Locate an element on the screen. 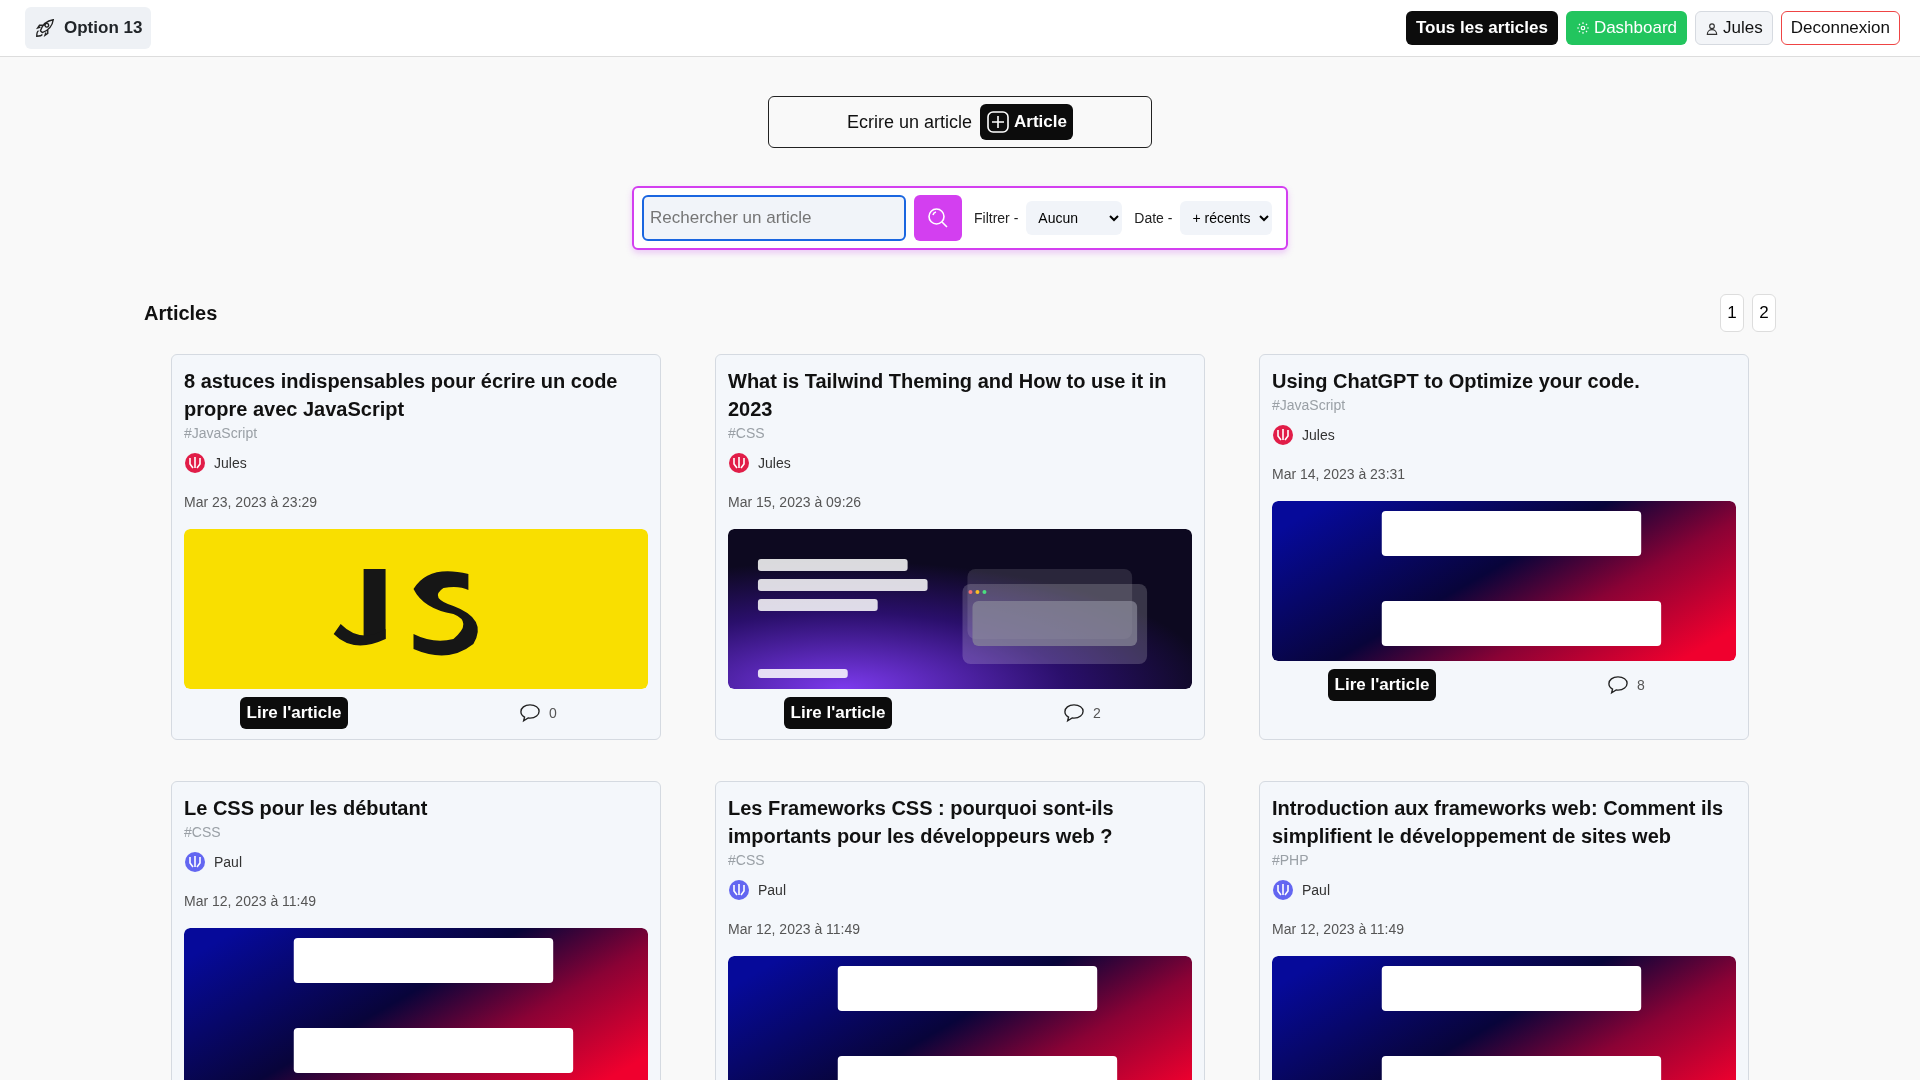  article-title: What is Tailwind Theming and How to use it in 2023 is located at coordinates (948, 395).